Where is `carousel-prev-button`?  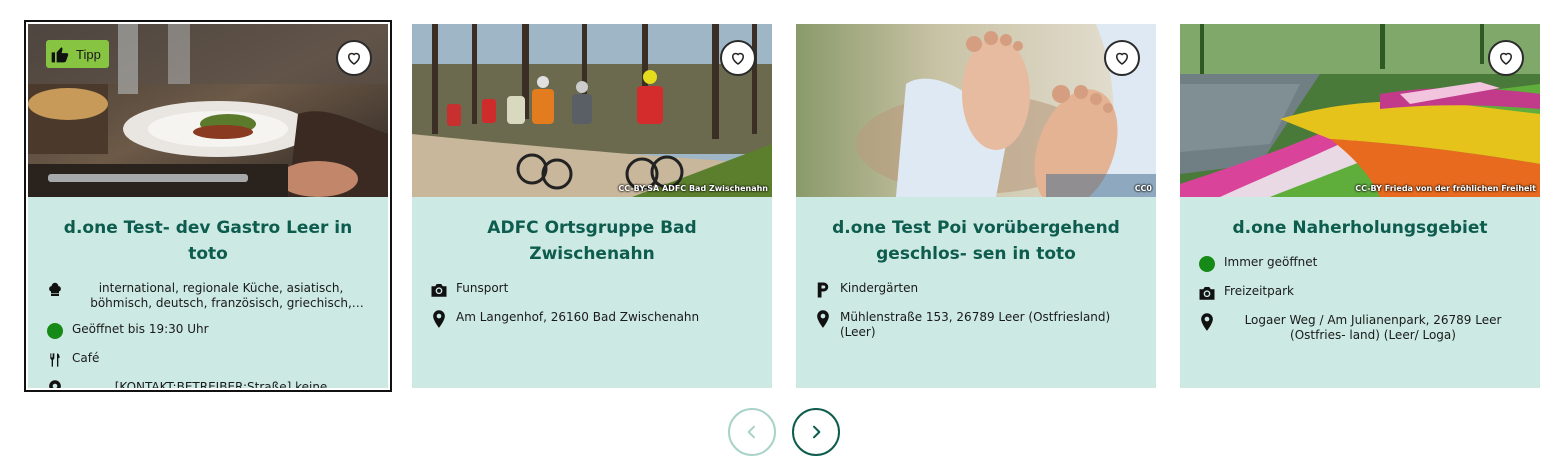
carousel-prev-button is located at coordinates (752, 432).